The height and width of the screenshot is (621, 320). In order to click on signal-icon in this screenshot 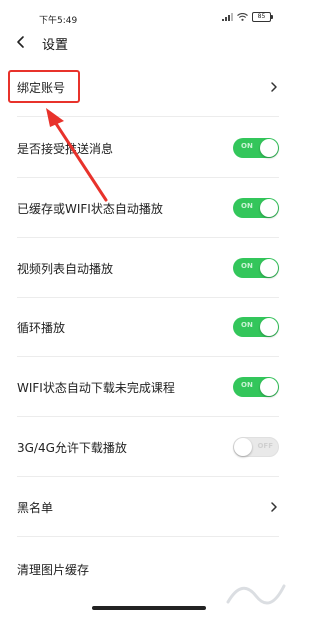, I will do `click(227, 17)`.